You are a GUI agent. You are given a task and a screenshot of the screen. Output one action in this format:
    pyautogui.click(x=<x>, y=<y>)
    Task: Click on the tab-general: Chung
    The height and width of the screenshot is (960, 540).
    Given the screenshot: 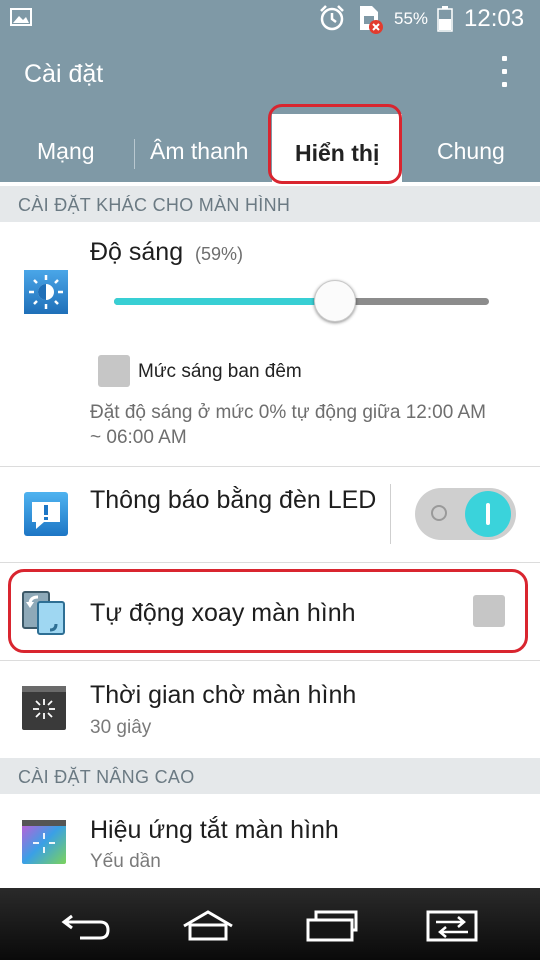 What is the action you would take?
    pyautogui.click(x=471, y=151)
    